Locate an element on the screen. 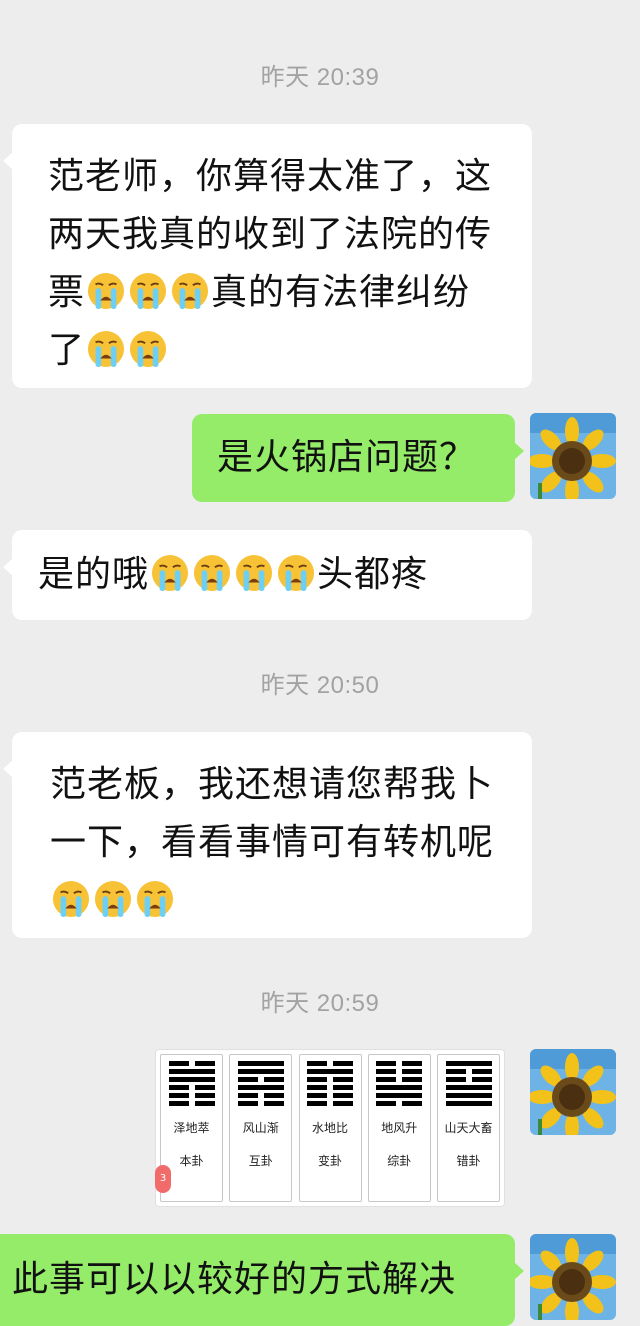 The image size is (640, 1326). message-line: 票 真的有法律纠纷 is located at coordinates (290, 293).